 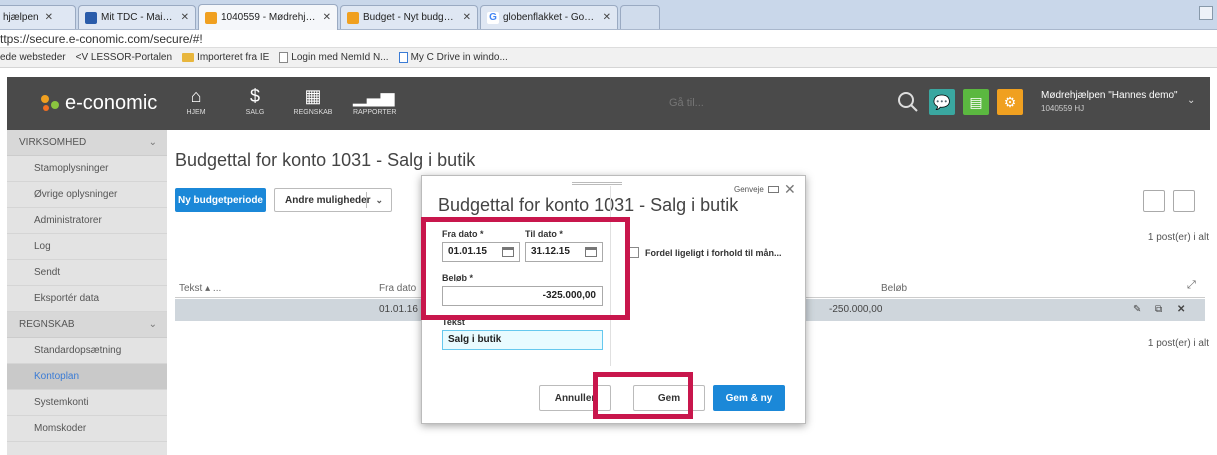 I want to click on drag-handle, so click(x=597, y=183).